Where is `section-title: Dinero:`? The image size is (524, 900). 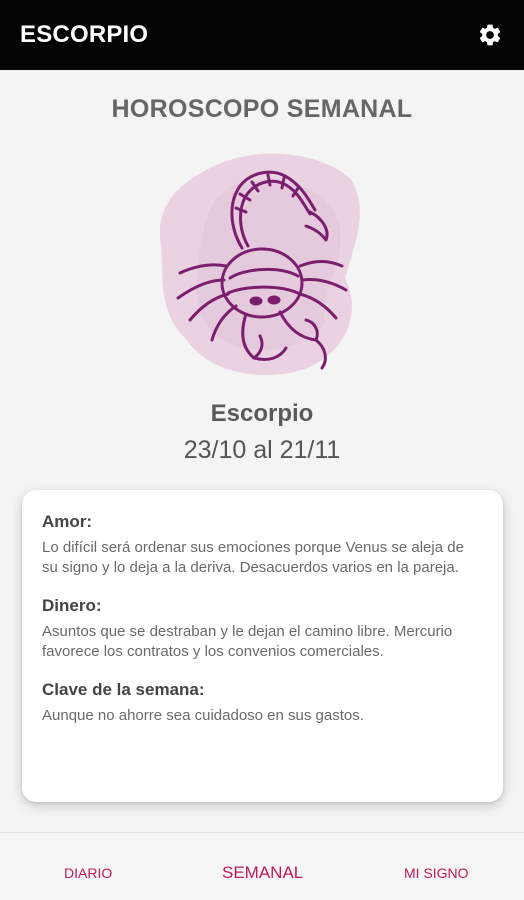
section-title: Dinero: is located at coordinates (72, 605).